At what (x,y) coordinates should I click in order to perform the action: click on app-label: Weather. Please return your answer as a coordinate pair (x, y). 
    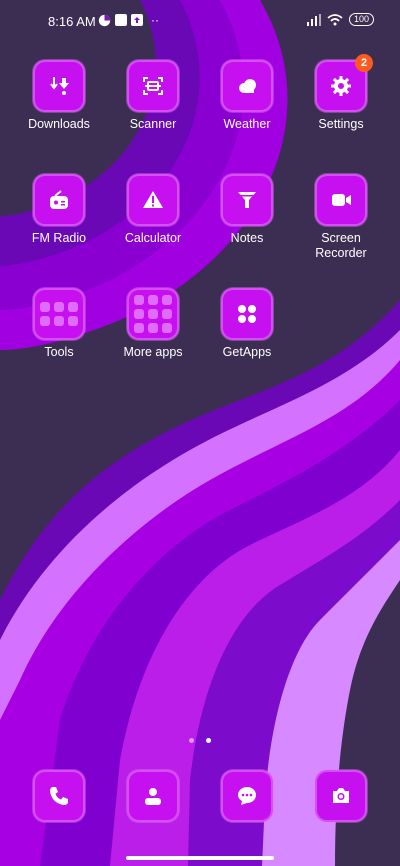
    Looking at the image, I should click on (247, 124).